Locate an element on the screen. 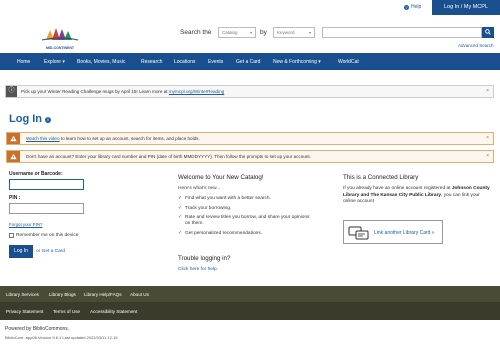 This screenshot has width=500, height=348. search-scope-select: Catalog ▾ is located at coordinates (237, 32).